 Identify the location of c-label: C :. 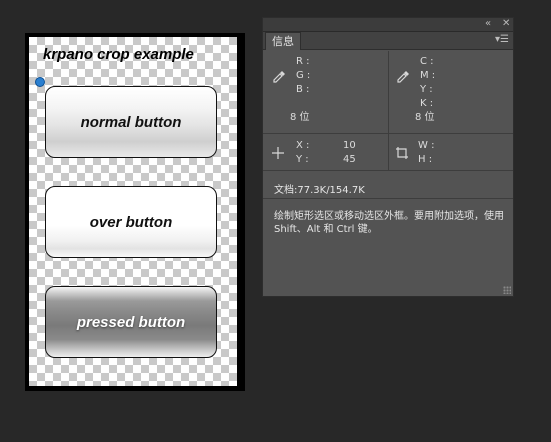
(427, 61).